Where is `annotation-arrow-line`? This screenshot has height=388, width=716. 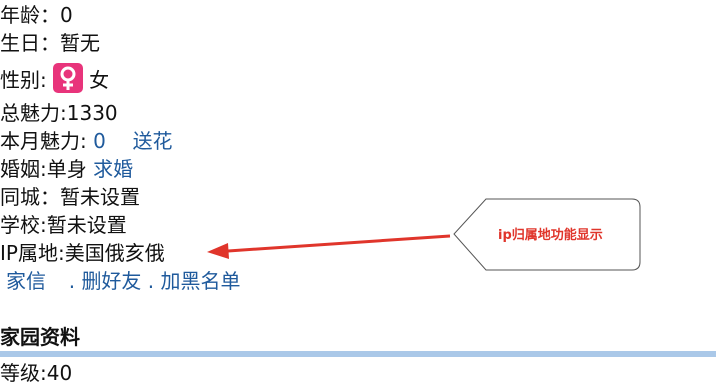
annotation-arrow-line is located at coordinates (339, 243).